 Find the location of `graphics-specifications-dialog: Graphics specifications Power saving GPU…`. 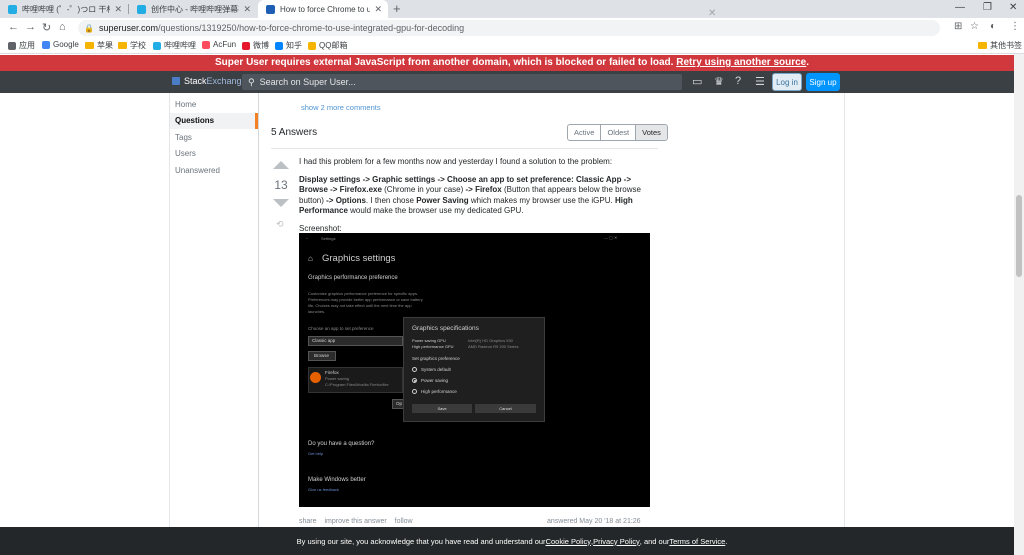

graphics-specifications-dialog: Graphics specifications Power saving GPU… is located at coordinates (474, 369).